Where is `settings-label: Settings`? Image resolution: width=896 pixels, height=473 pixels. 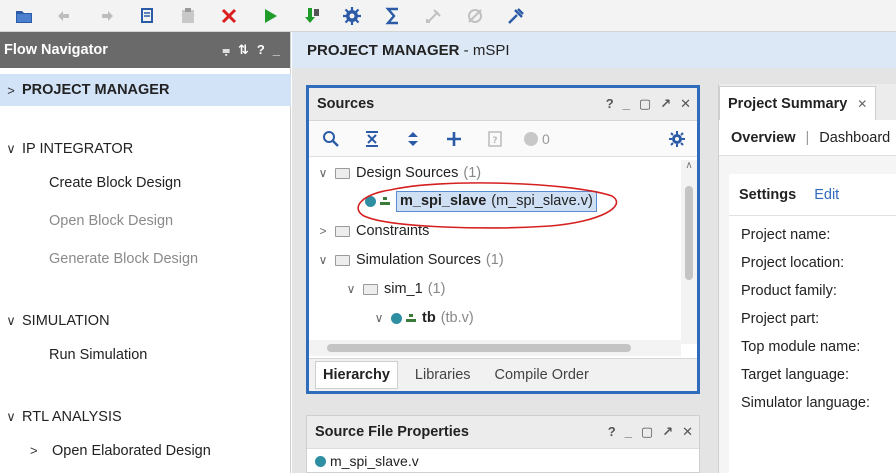
settings-label: Settings is located at coordinates (768, 194).